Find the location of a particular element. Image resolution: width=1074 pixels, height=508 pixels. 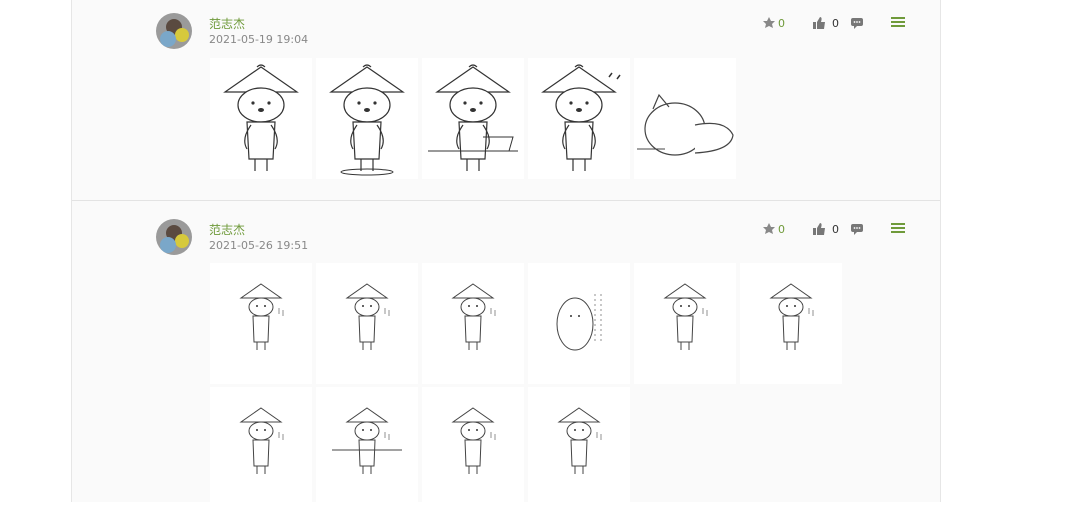

shiba-skateboard-sticker is located at coordinates (367, 118).